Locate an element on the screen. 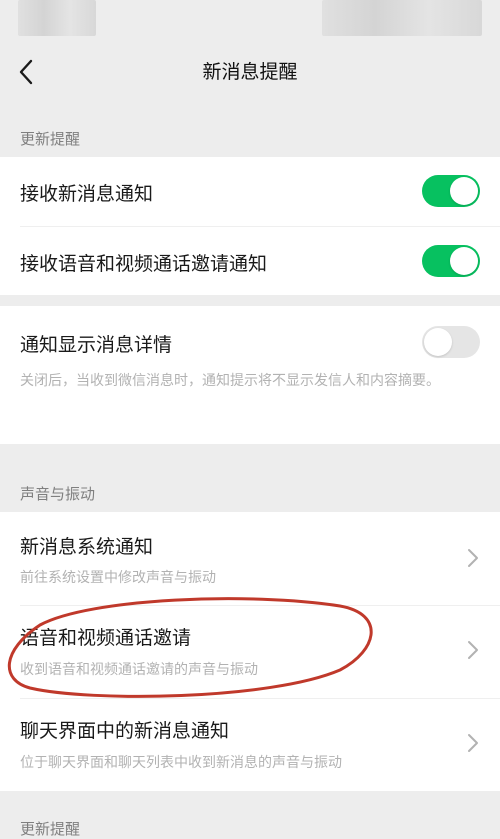 The width and height of the screenshot is (500, 839). show-details-description: 关闭后，当收到微信消息时，通知提示将不显示发信人和内容摘要。 is located at coordinates (230, 381).